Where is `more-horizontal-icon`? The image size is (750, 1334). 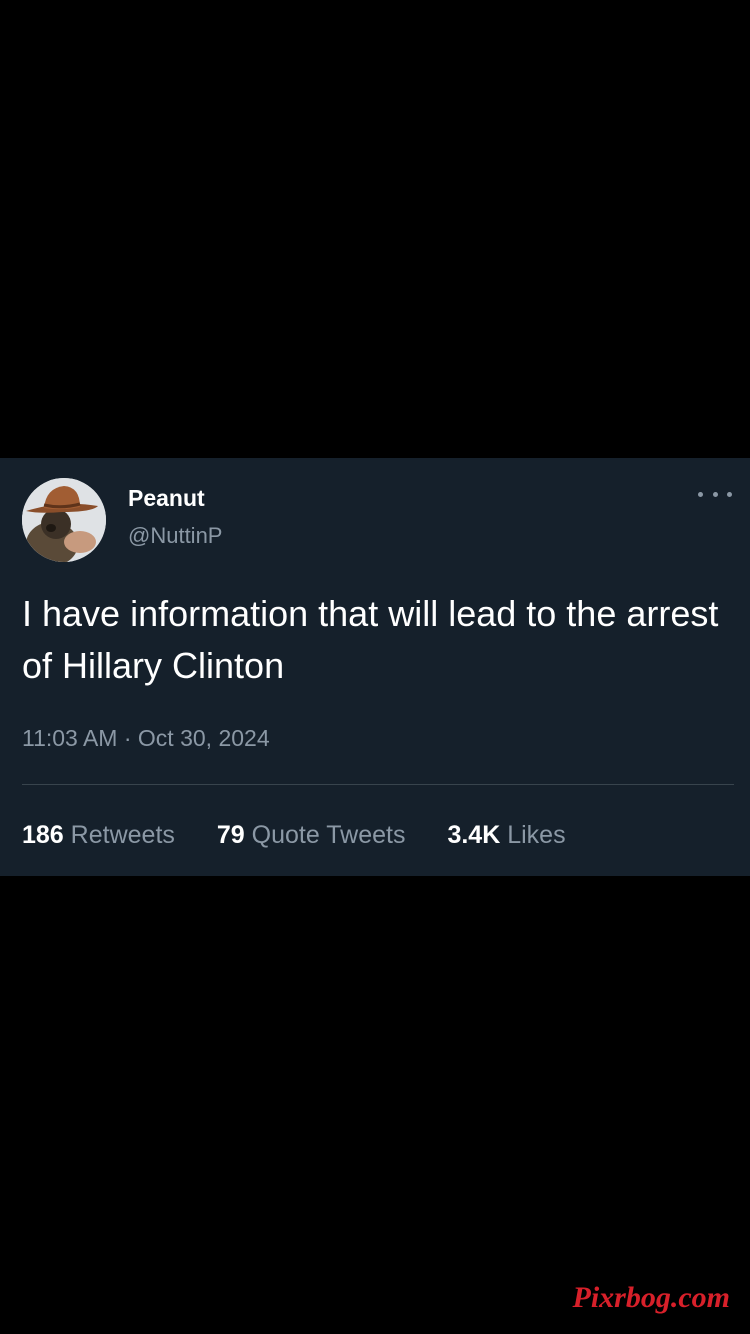
more-horizontal-icon is located at coordinates (700, 494).